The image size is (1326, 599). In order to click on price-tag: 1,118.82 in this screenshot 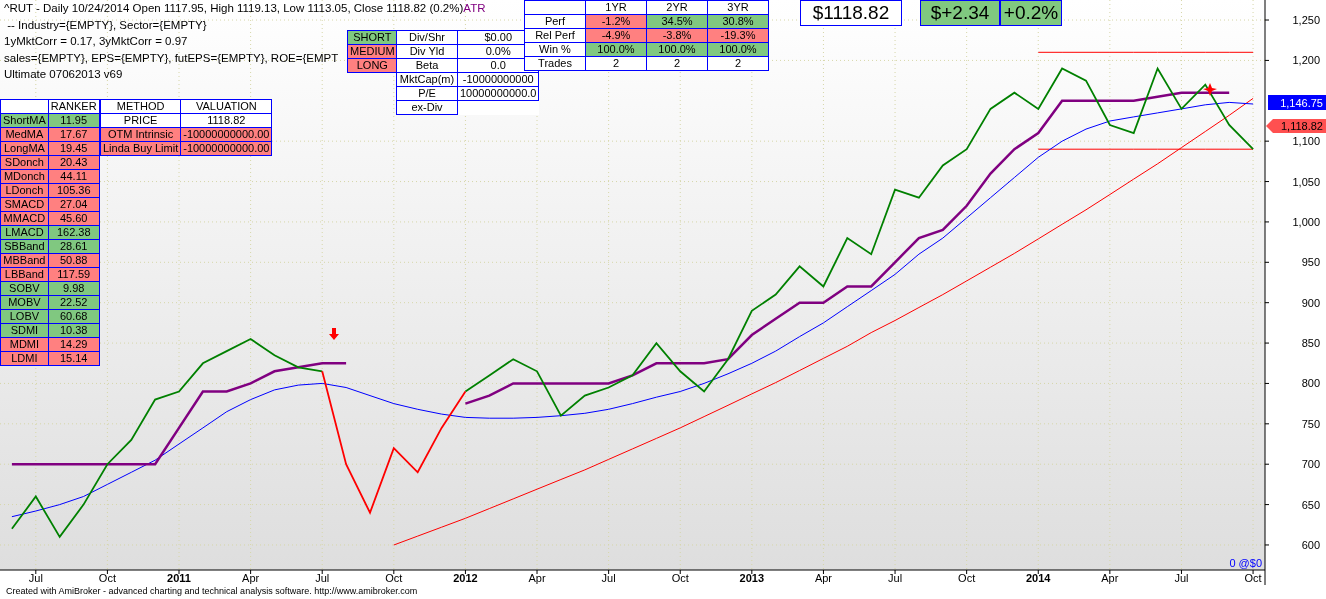, I will do `click(1296, 126)`.